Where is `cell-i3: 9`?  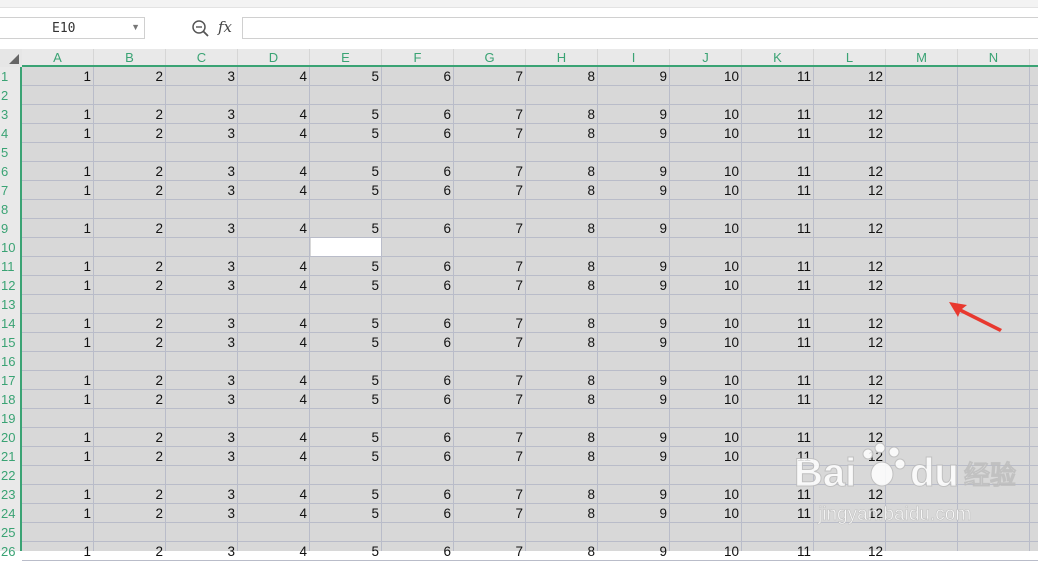 cell-i3: 9 is located at coordinates (634, 116).